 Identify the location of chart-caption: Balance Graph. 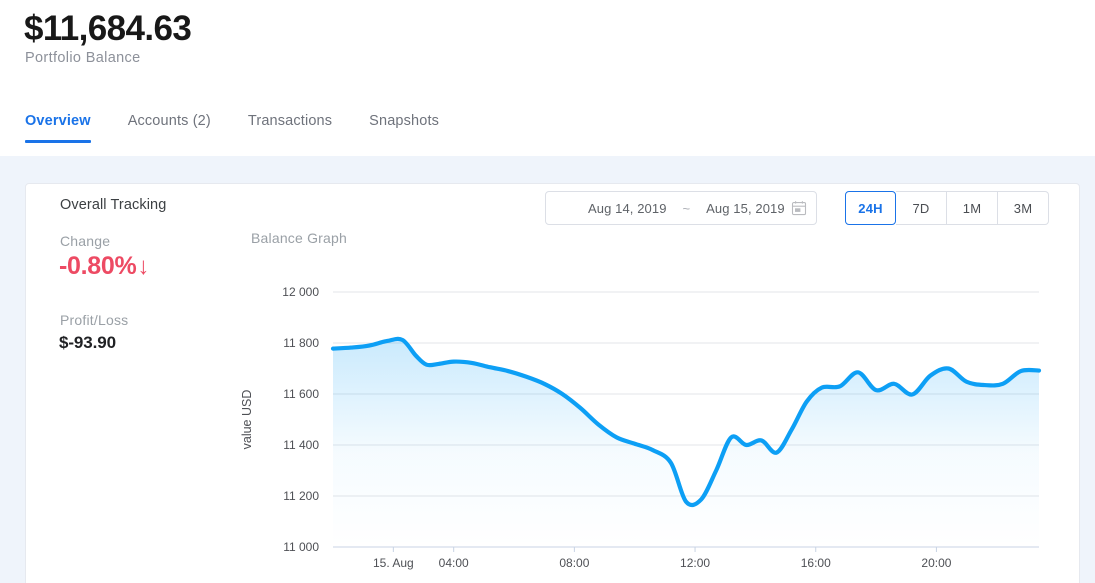
(299, 238).